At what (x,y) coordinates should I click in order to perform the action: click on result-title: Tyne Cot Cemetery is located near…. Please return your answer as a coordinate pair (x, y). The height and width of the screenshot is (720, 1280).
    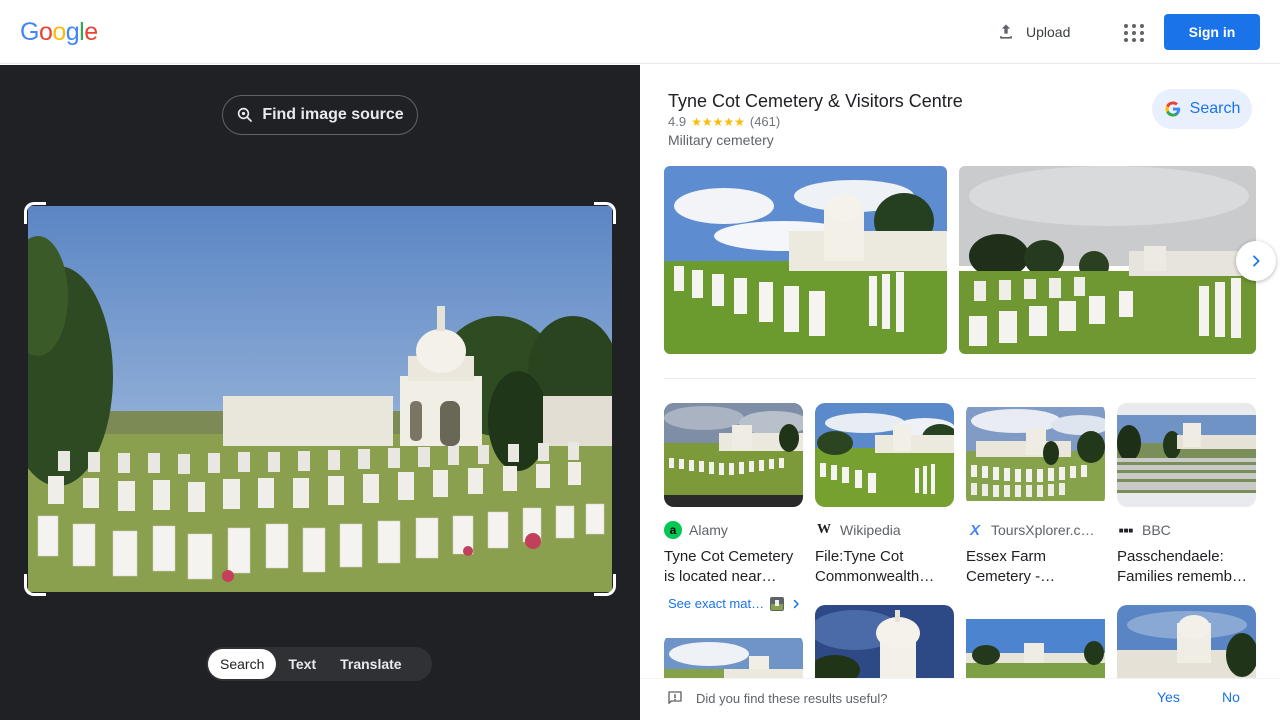
    Looking at the image, I should click on (729, 566).